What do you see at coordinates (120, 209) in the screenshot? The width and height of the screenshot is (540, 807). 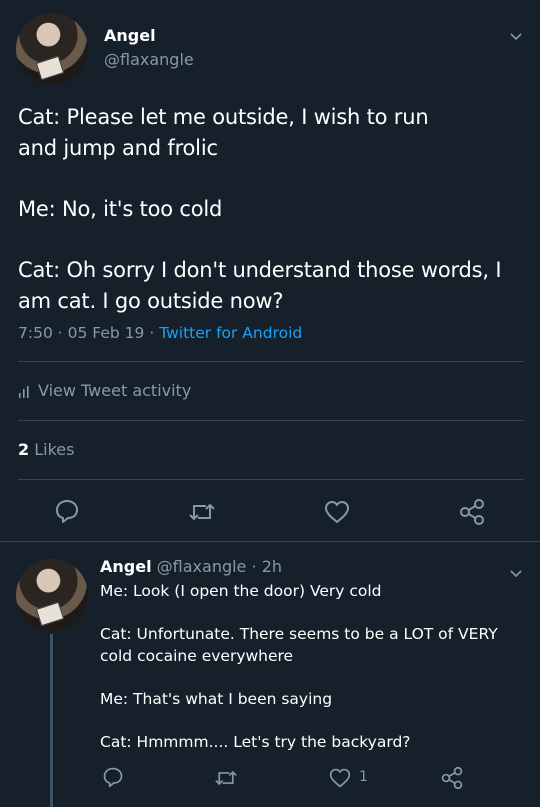 I see `tweet-line: Me: No, it's too cold` at bounding box center [120, 209].